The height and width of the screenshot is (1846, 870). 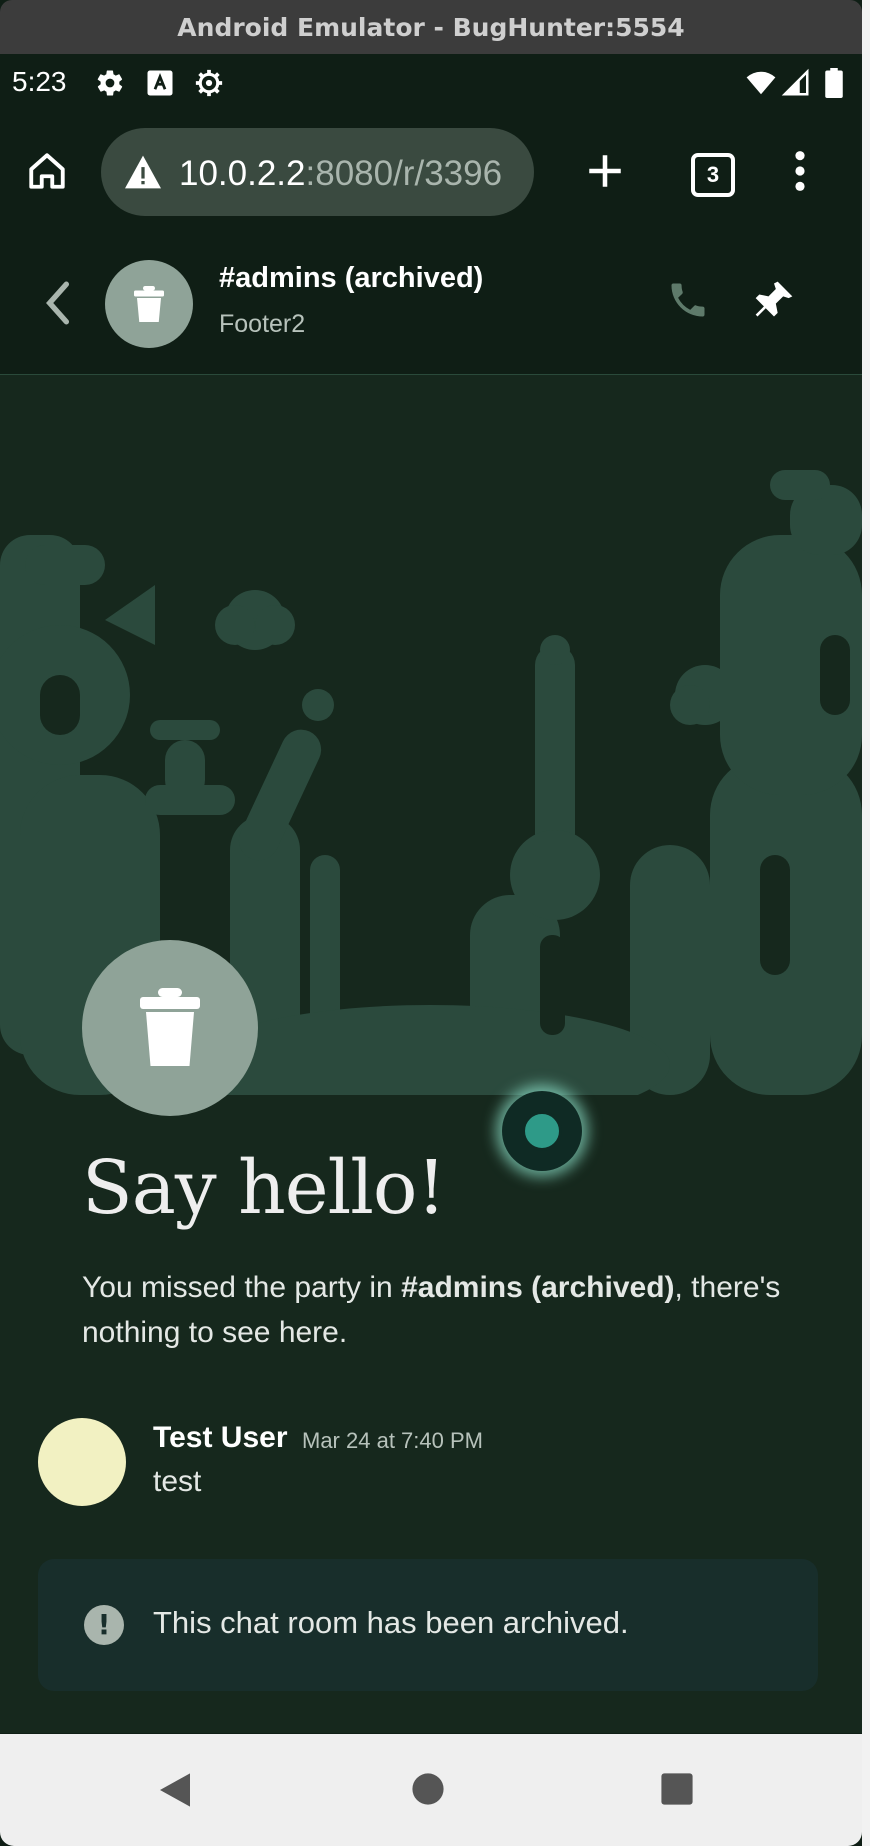 I want to click on url-host: 10.0.2.2, so click(x=242, y=173).